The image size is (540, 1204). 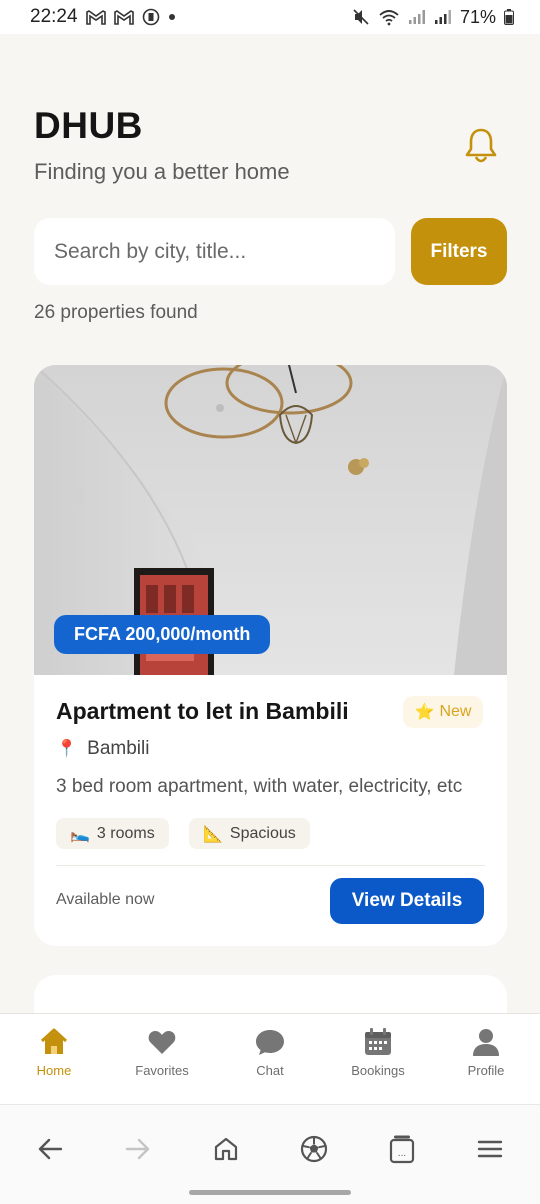 I want to click on property-location: 📍 Bambili, so click(x=102, y=749).